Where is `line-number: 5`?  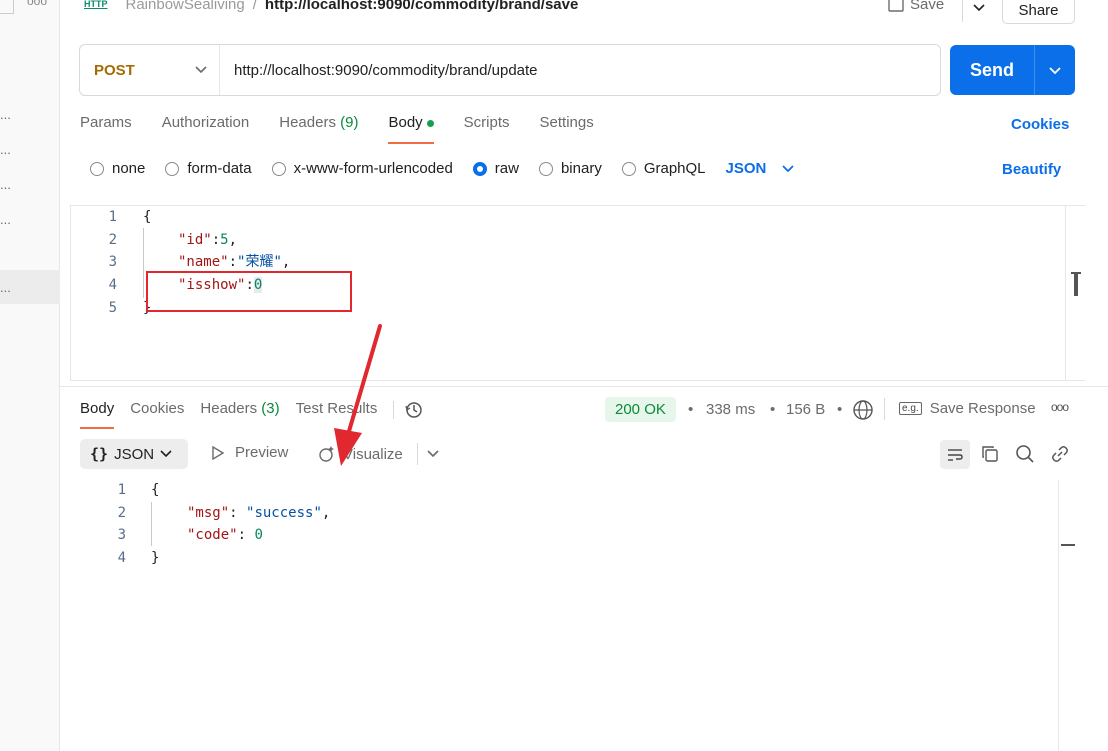 line-number: 5 is located at coordinates (112, 308).